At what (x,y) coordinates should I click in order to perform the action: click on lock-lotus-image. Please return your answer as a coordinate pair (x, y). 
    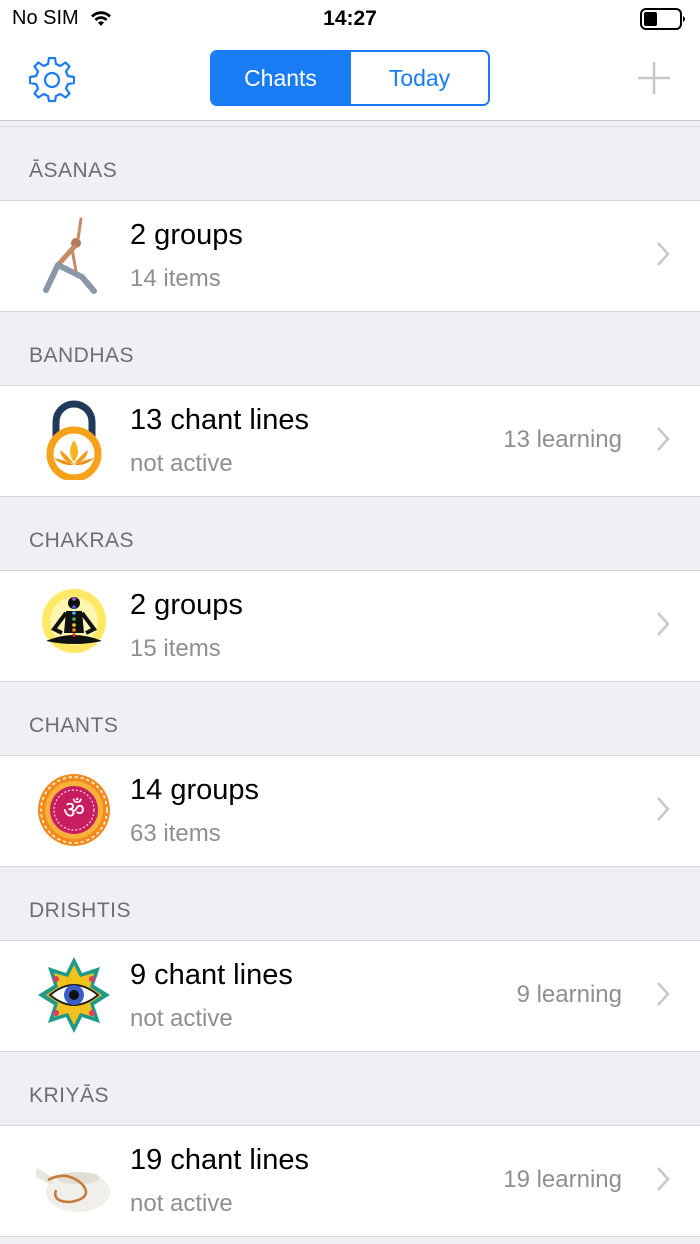
    Looking at the image, I should click on (74, 440).